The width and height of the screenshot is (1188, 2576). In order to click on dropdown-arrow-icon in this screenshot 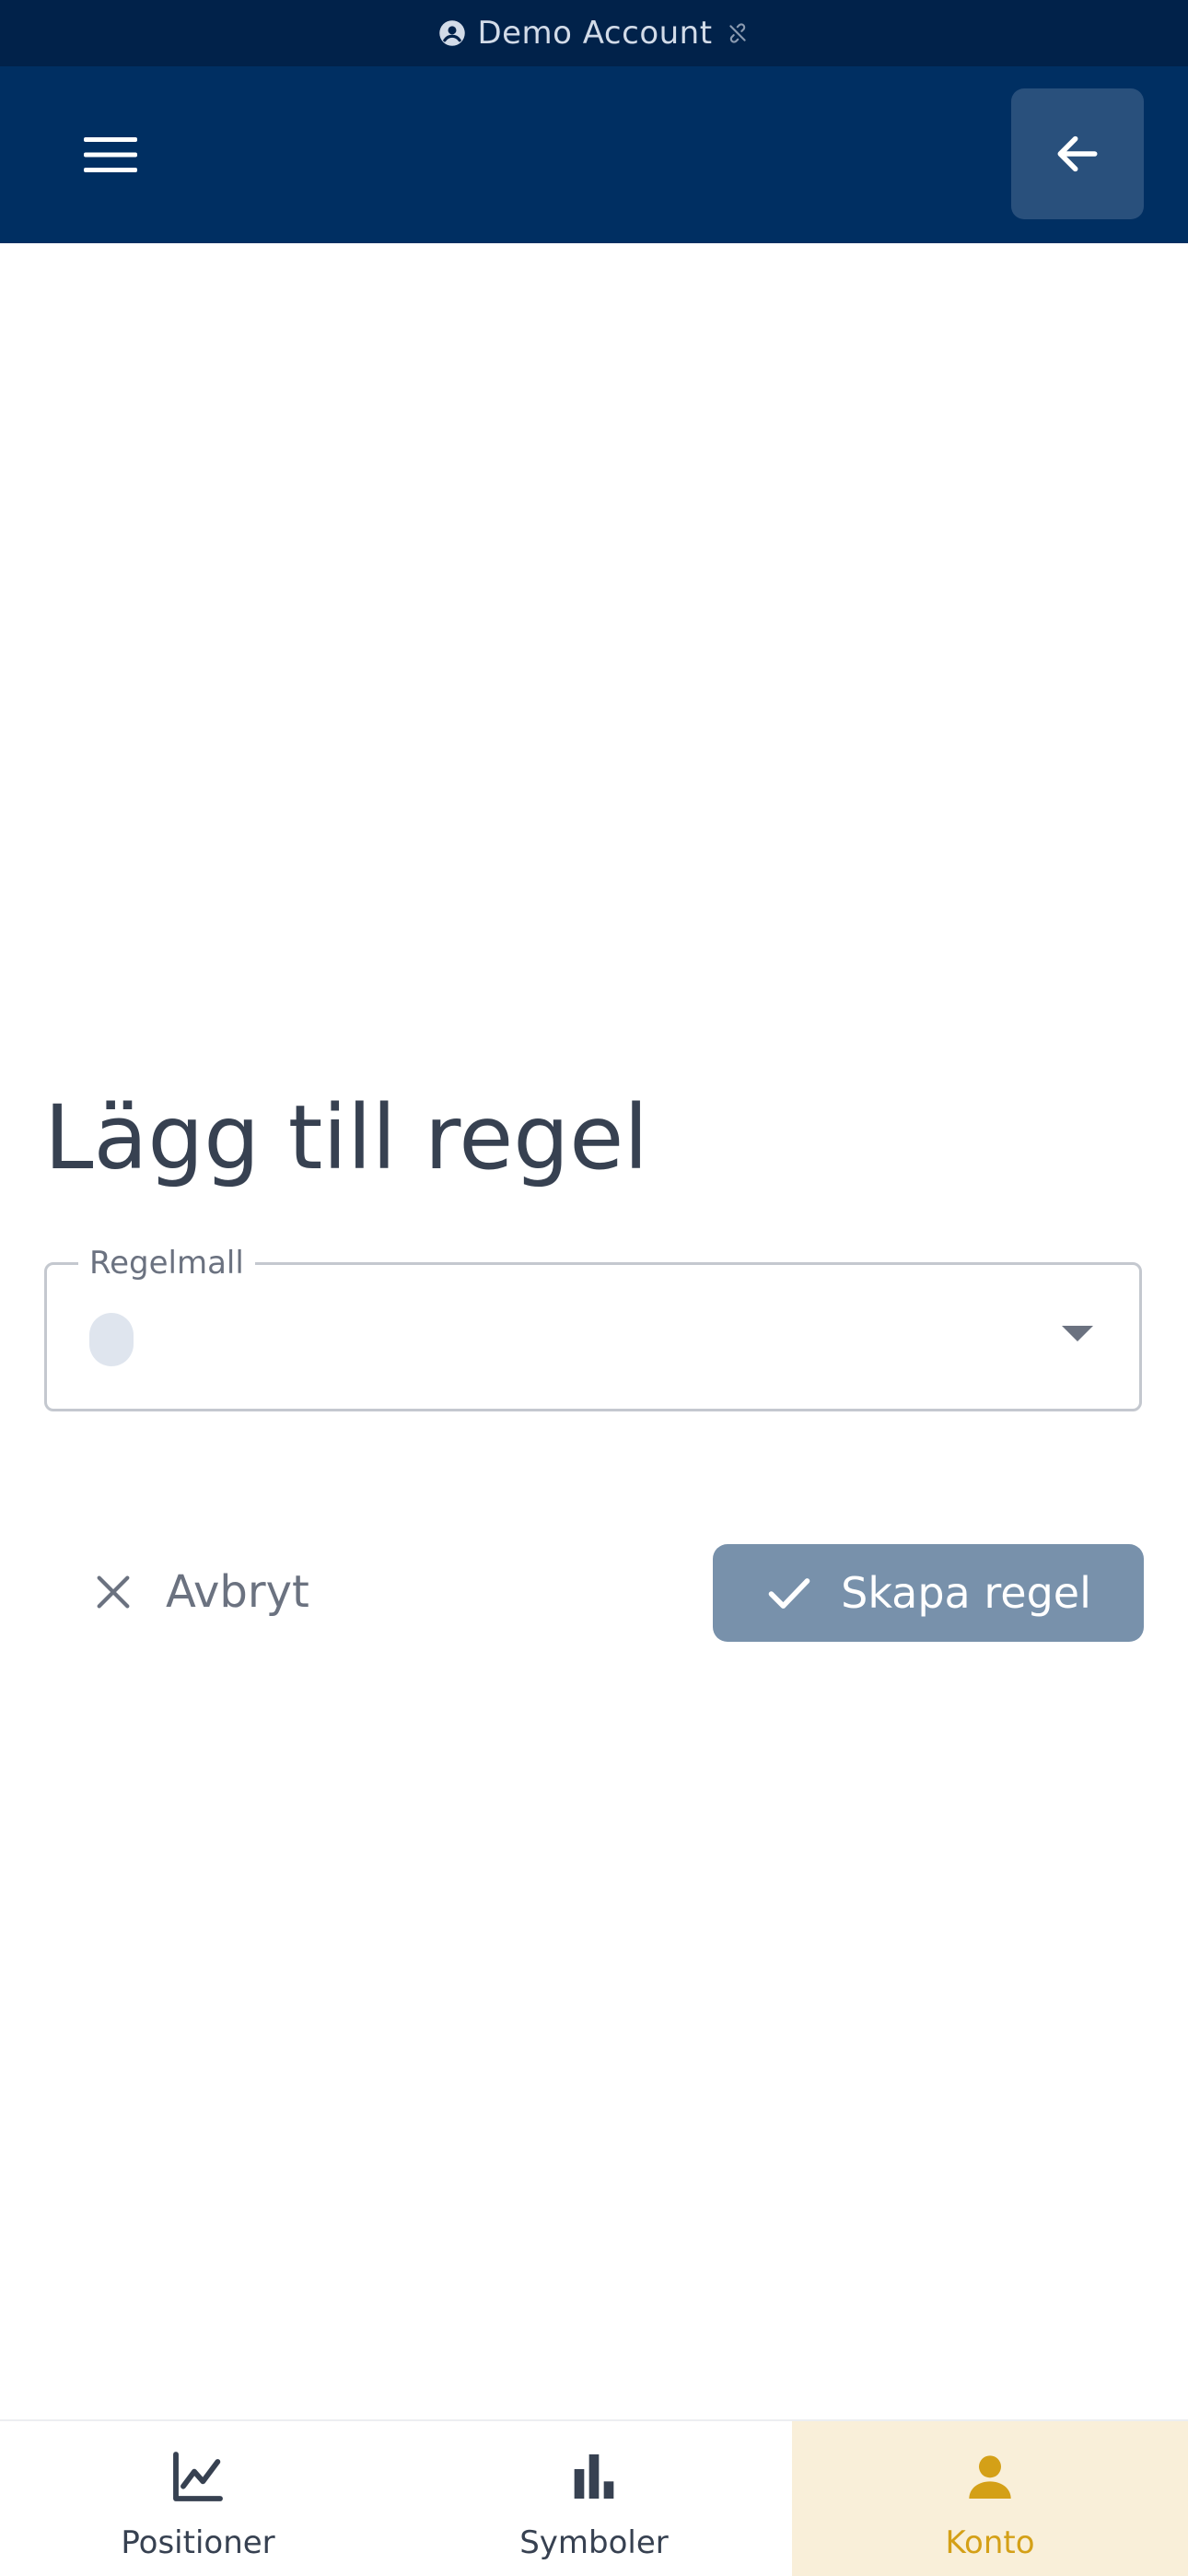, I will do `click(1077, 1333)`.